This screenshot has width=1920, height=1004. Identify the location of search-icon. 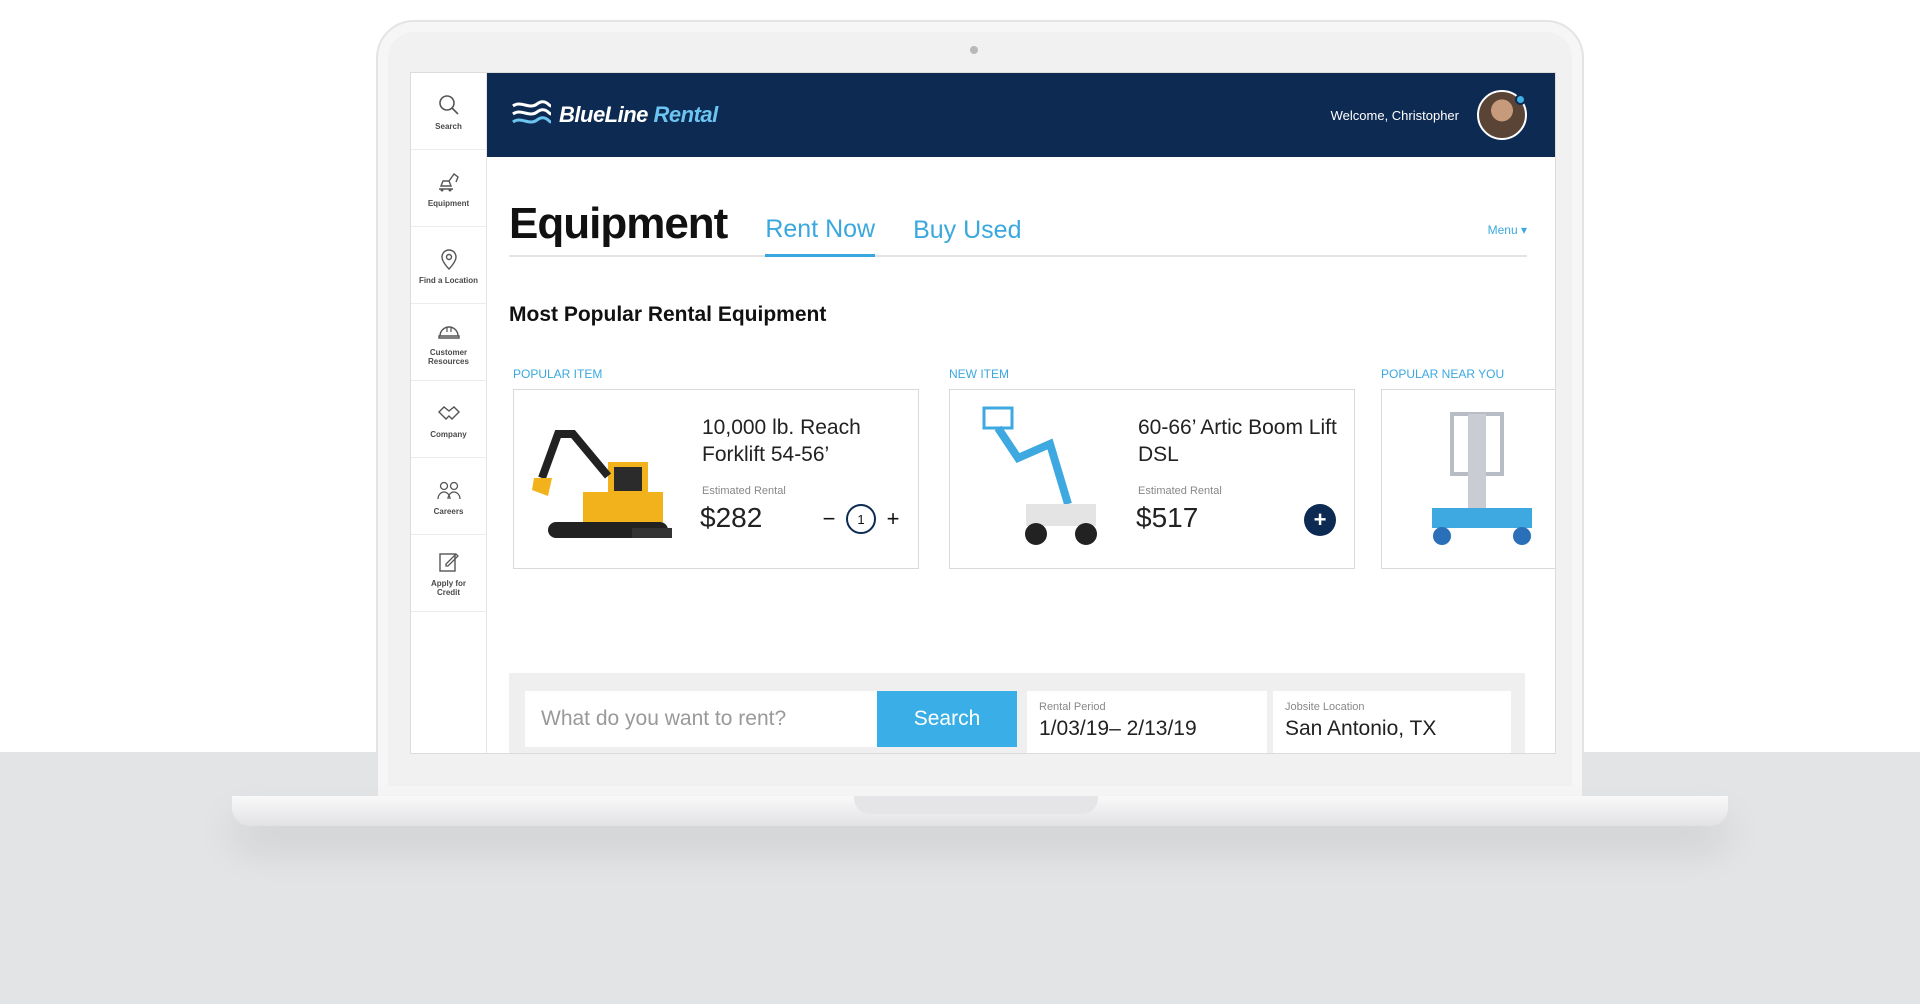
(448, 104).